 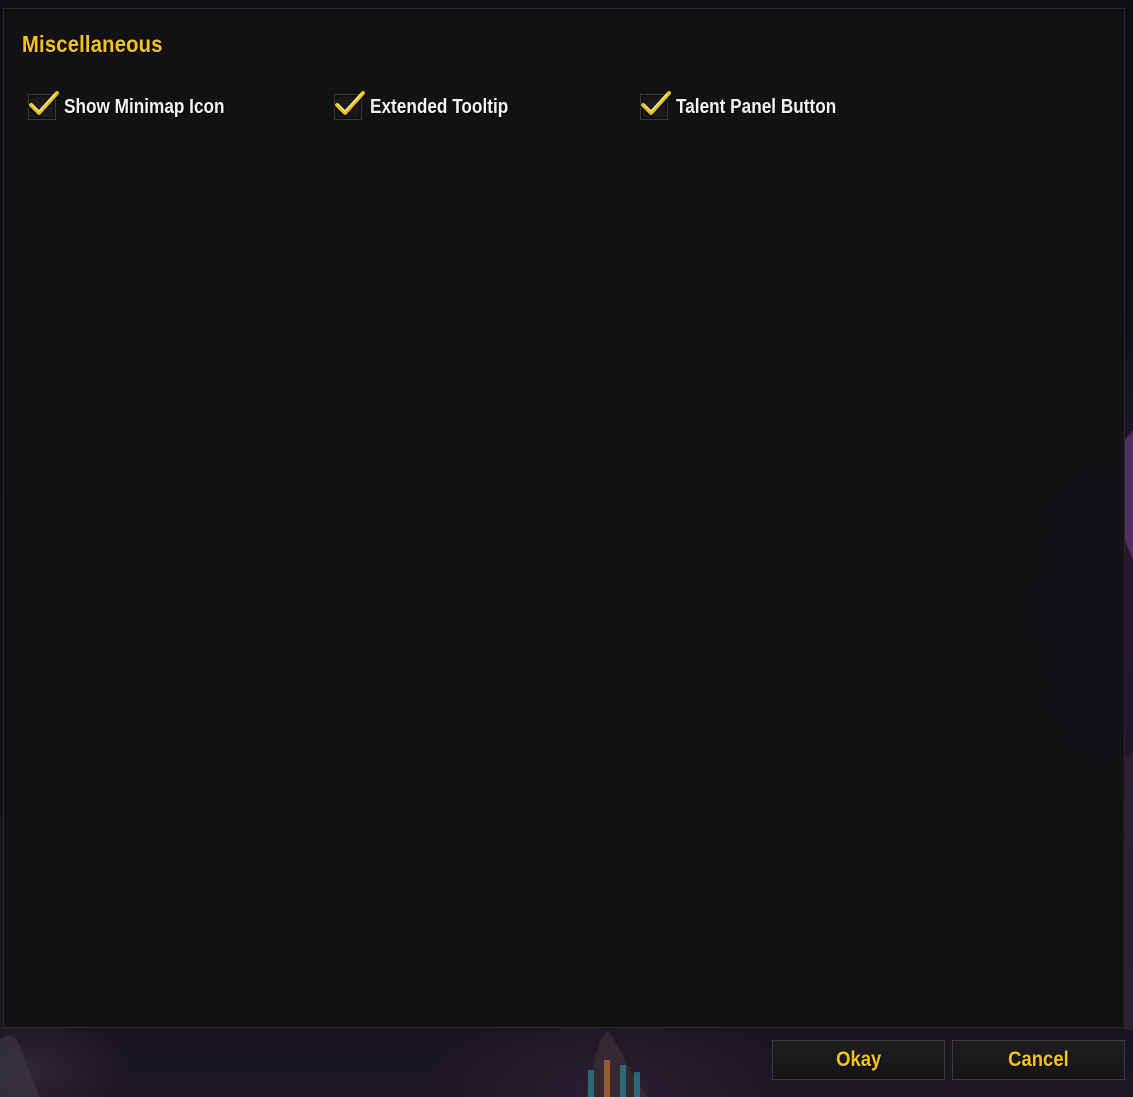 I want to click on okay-button: Okay, so click(x=858, y=1060).